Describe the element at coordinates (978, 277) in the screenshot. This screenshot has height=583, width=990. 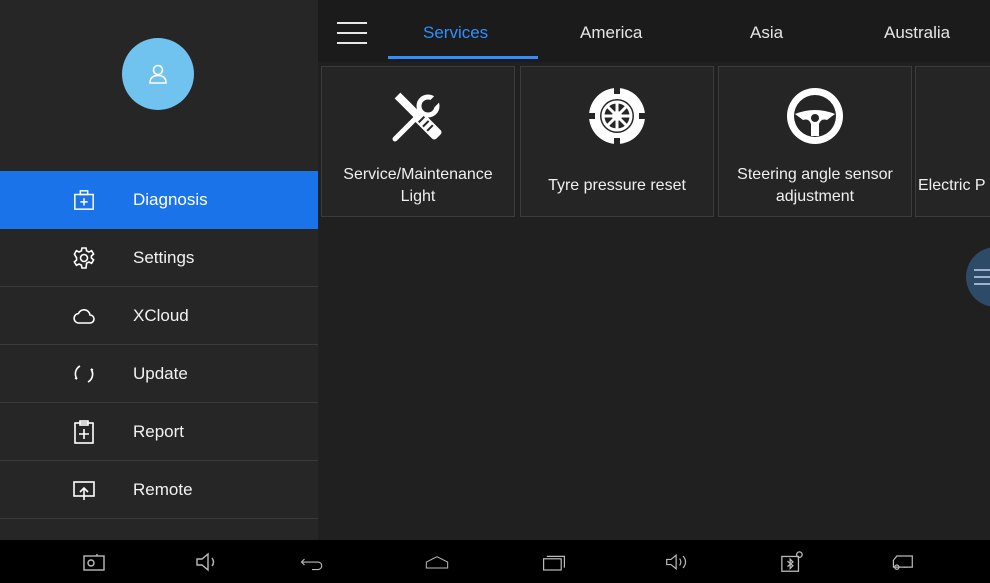
I see `floating-menu-button` at that location.